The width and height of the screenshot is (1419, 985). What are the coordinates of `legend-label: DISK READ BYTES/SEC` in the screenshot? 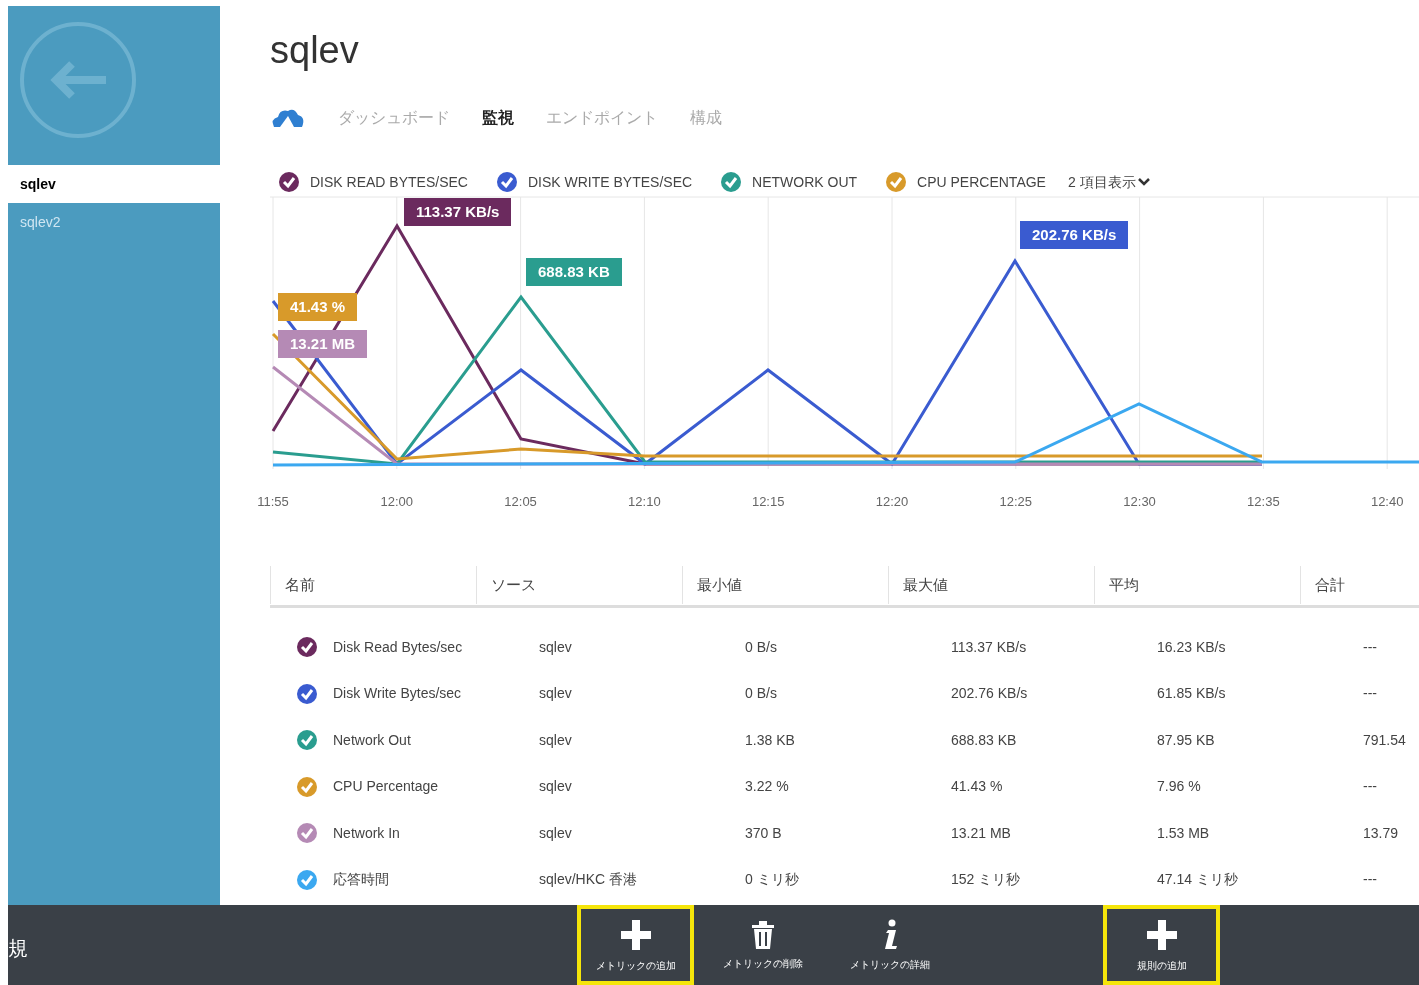 It's located at (389, 182).